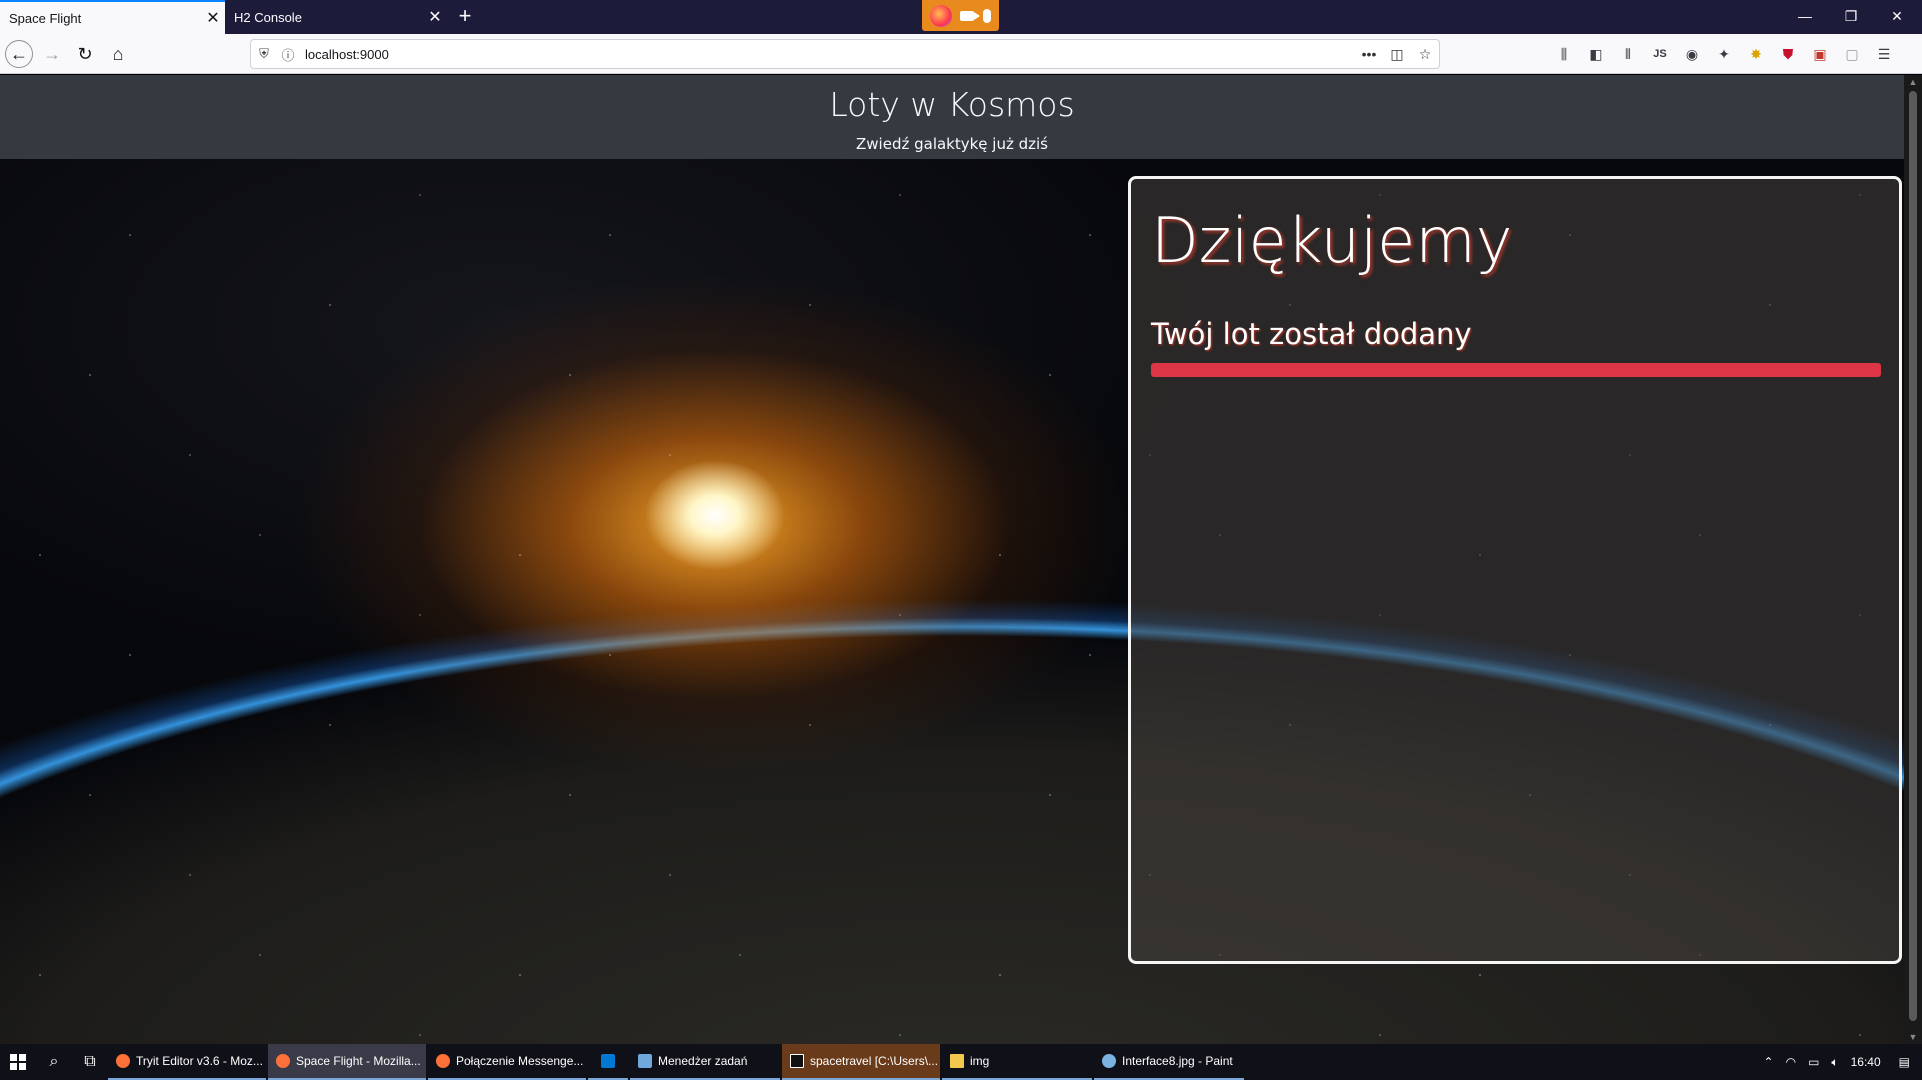  I want to click on menu-hamburger-icon: ☰, so click(1884, 54).